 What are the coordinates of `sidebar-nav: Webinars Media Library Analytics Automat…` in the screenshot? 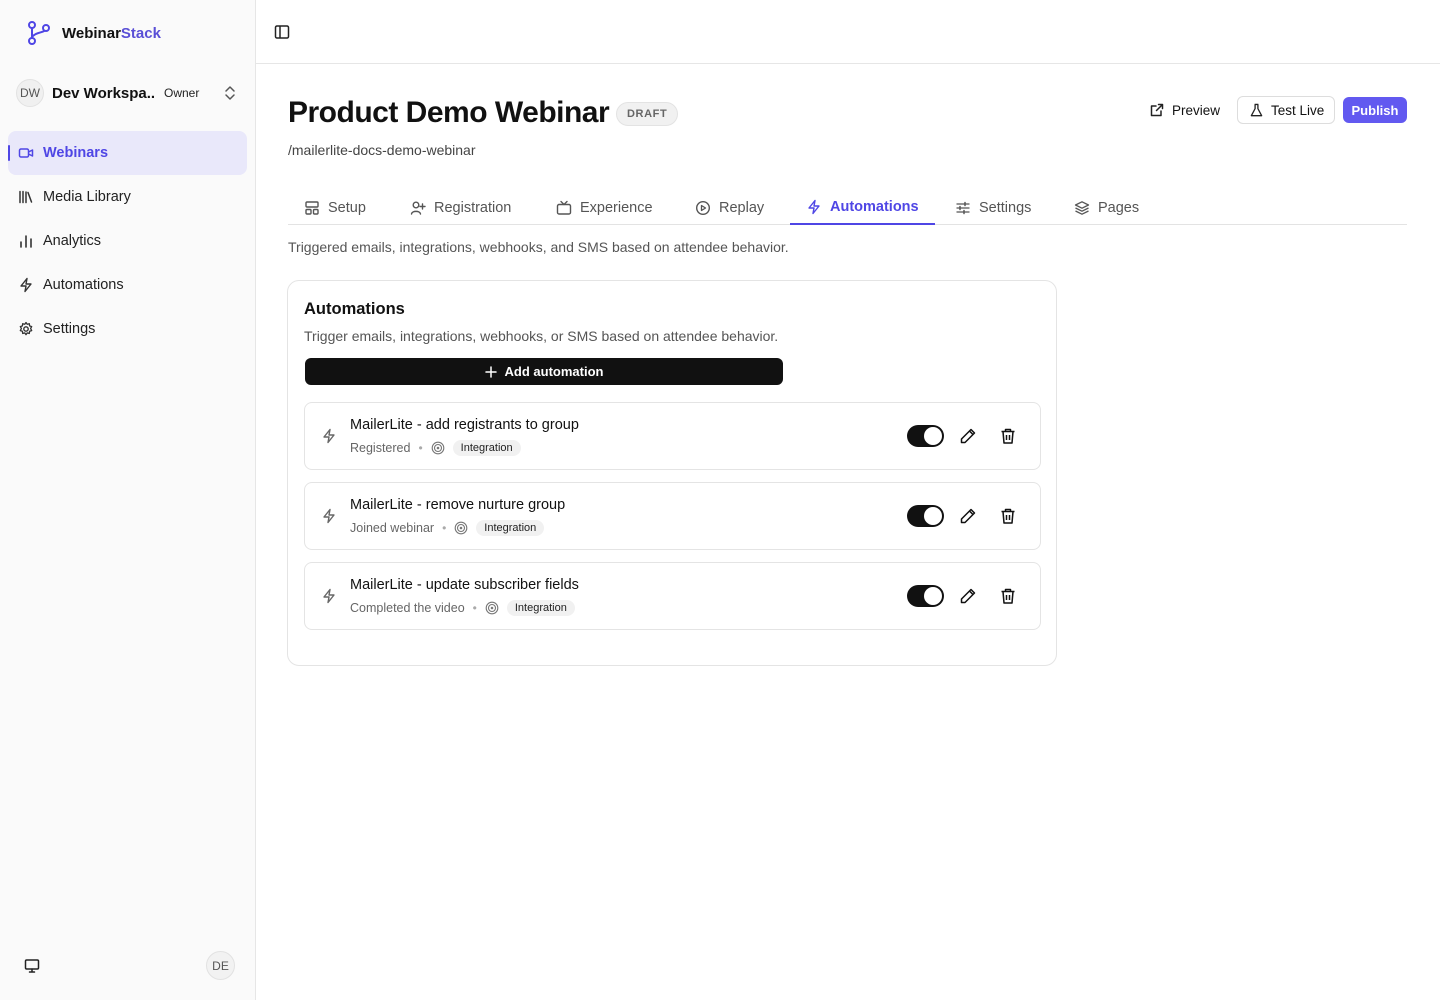 It's located at (127, 241).